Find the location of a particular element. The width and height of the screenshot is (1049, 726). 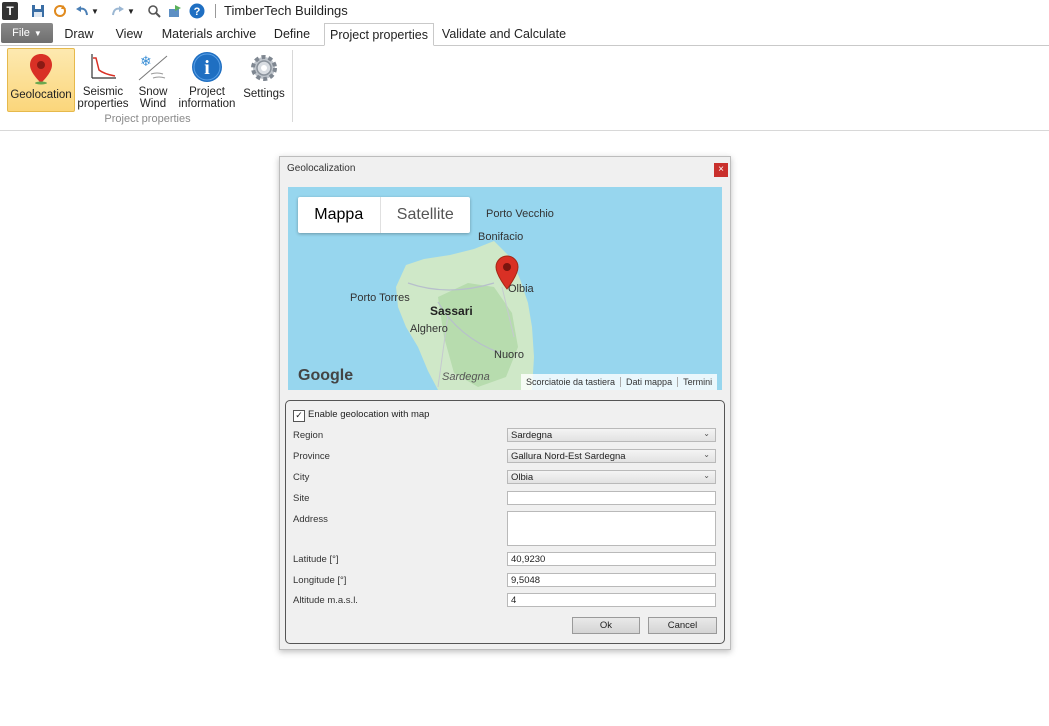

gear-icon is located at coordinates (264, 68).